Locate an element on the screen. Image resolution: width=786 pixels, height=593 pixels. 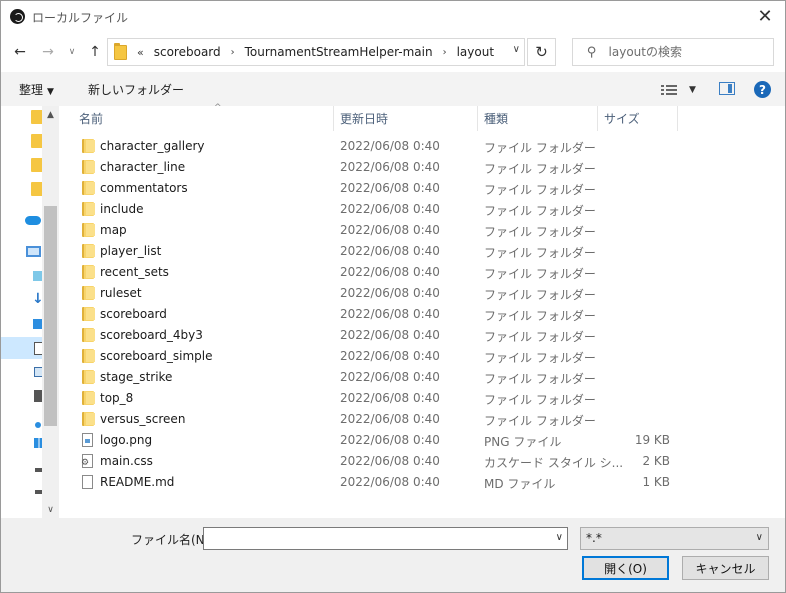
file-row: map 2022/06/08 0:40 ファイル フォルダー is located at coordinates (422, 230).